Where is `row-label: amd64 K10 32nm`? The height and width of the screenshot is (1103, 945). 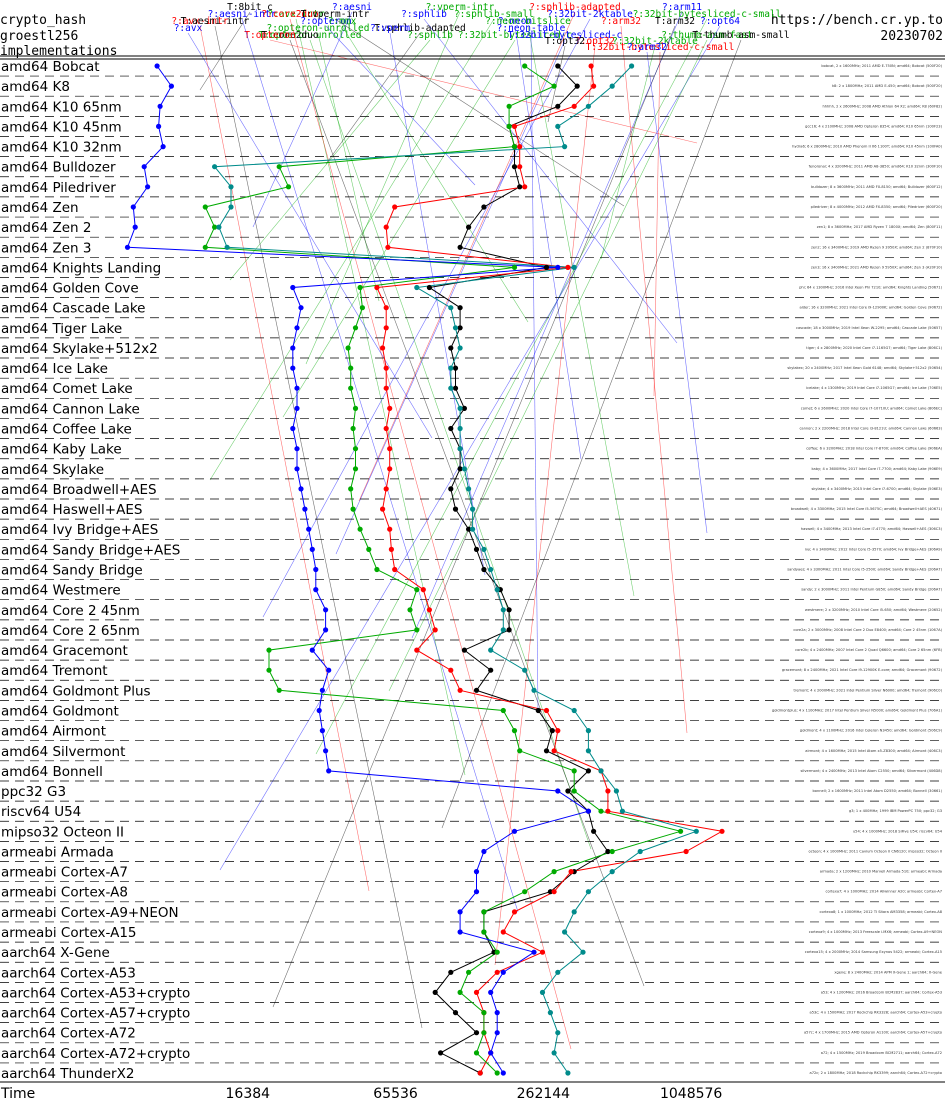
row-label: amd64 K10 32nm is located at coordinates (61, 148).